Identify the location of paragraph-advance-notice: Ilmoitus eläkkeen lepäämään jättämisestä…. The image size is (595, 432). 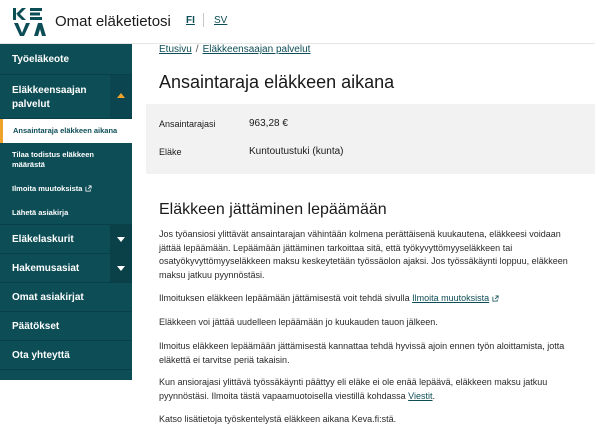
(362, 353).